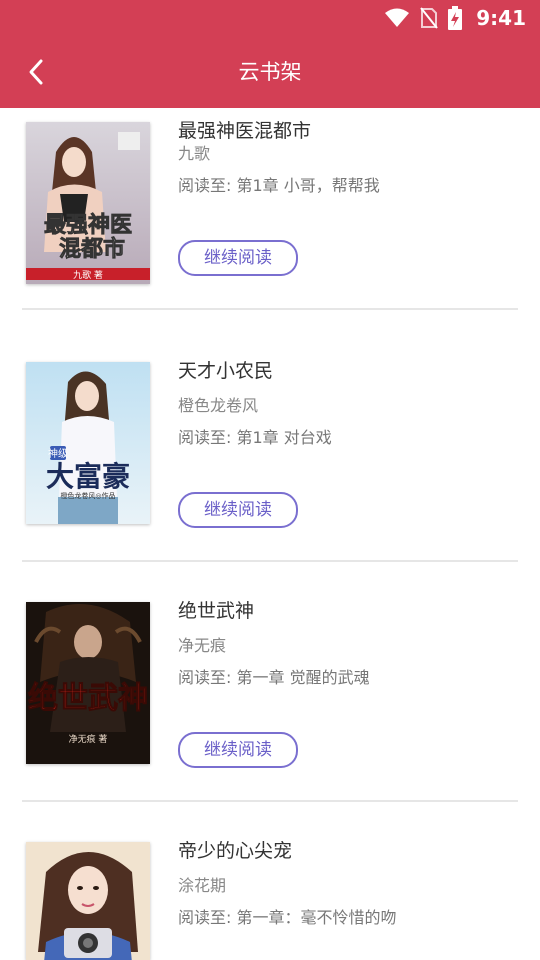  Describe the element at coordinates (270, 72) in the screenshot. I see `page-title: 云书架` at that location.